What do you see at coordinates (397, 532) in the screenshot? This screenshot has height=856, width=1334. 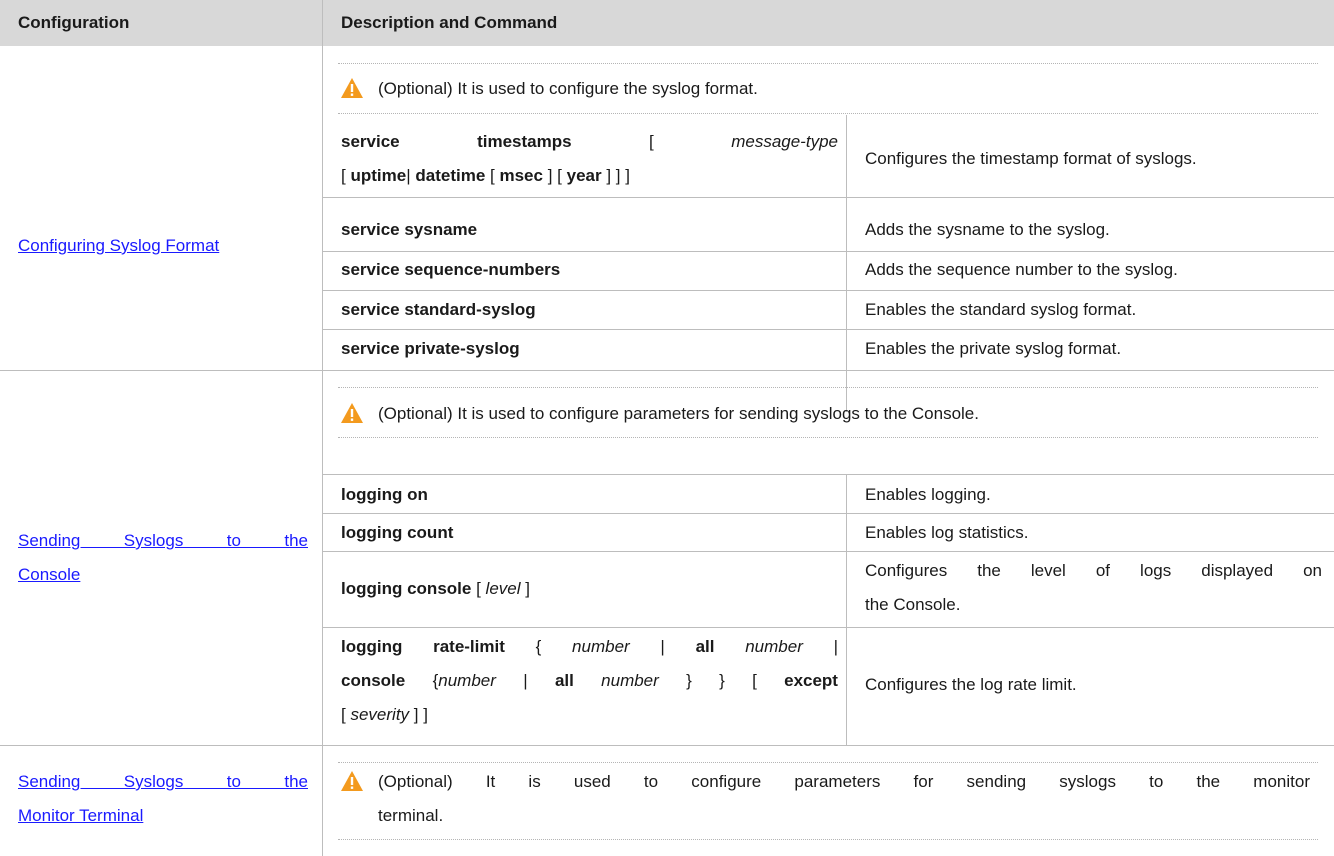 I see `command-logging-count: logging count` at bounding box center [397, 532].